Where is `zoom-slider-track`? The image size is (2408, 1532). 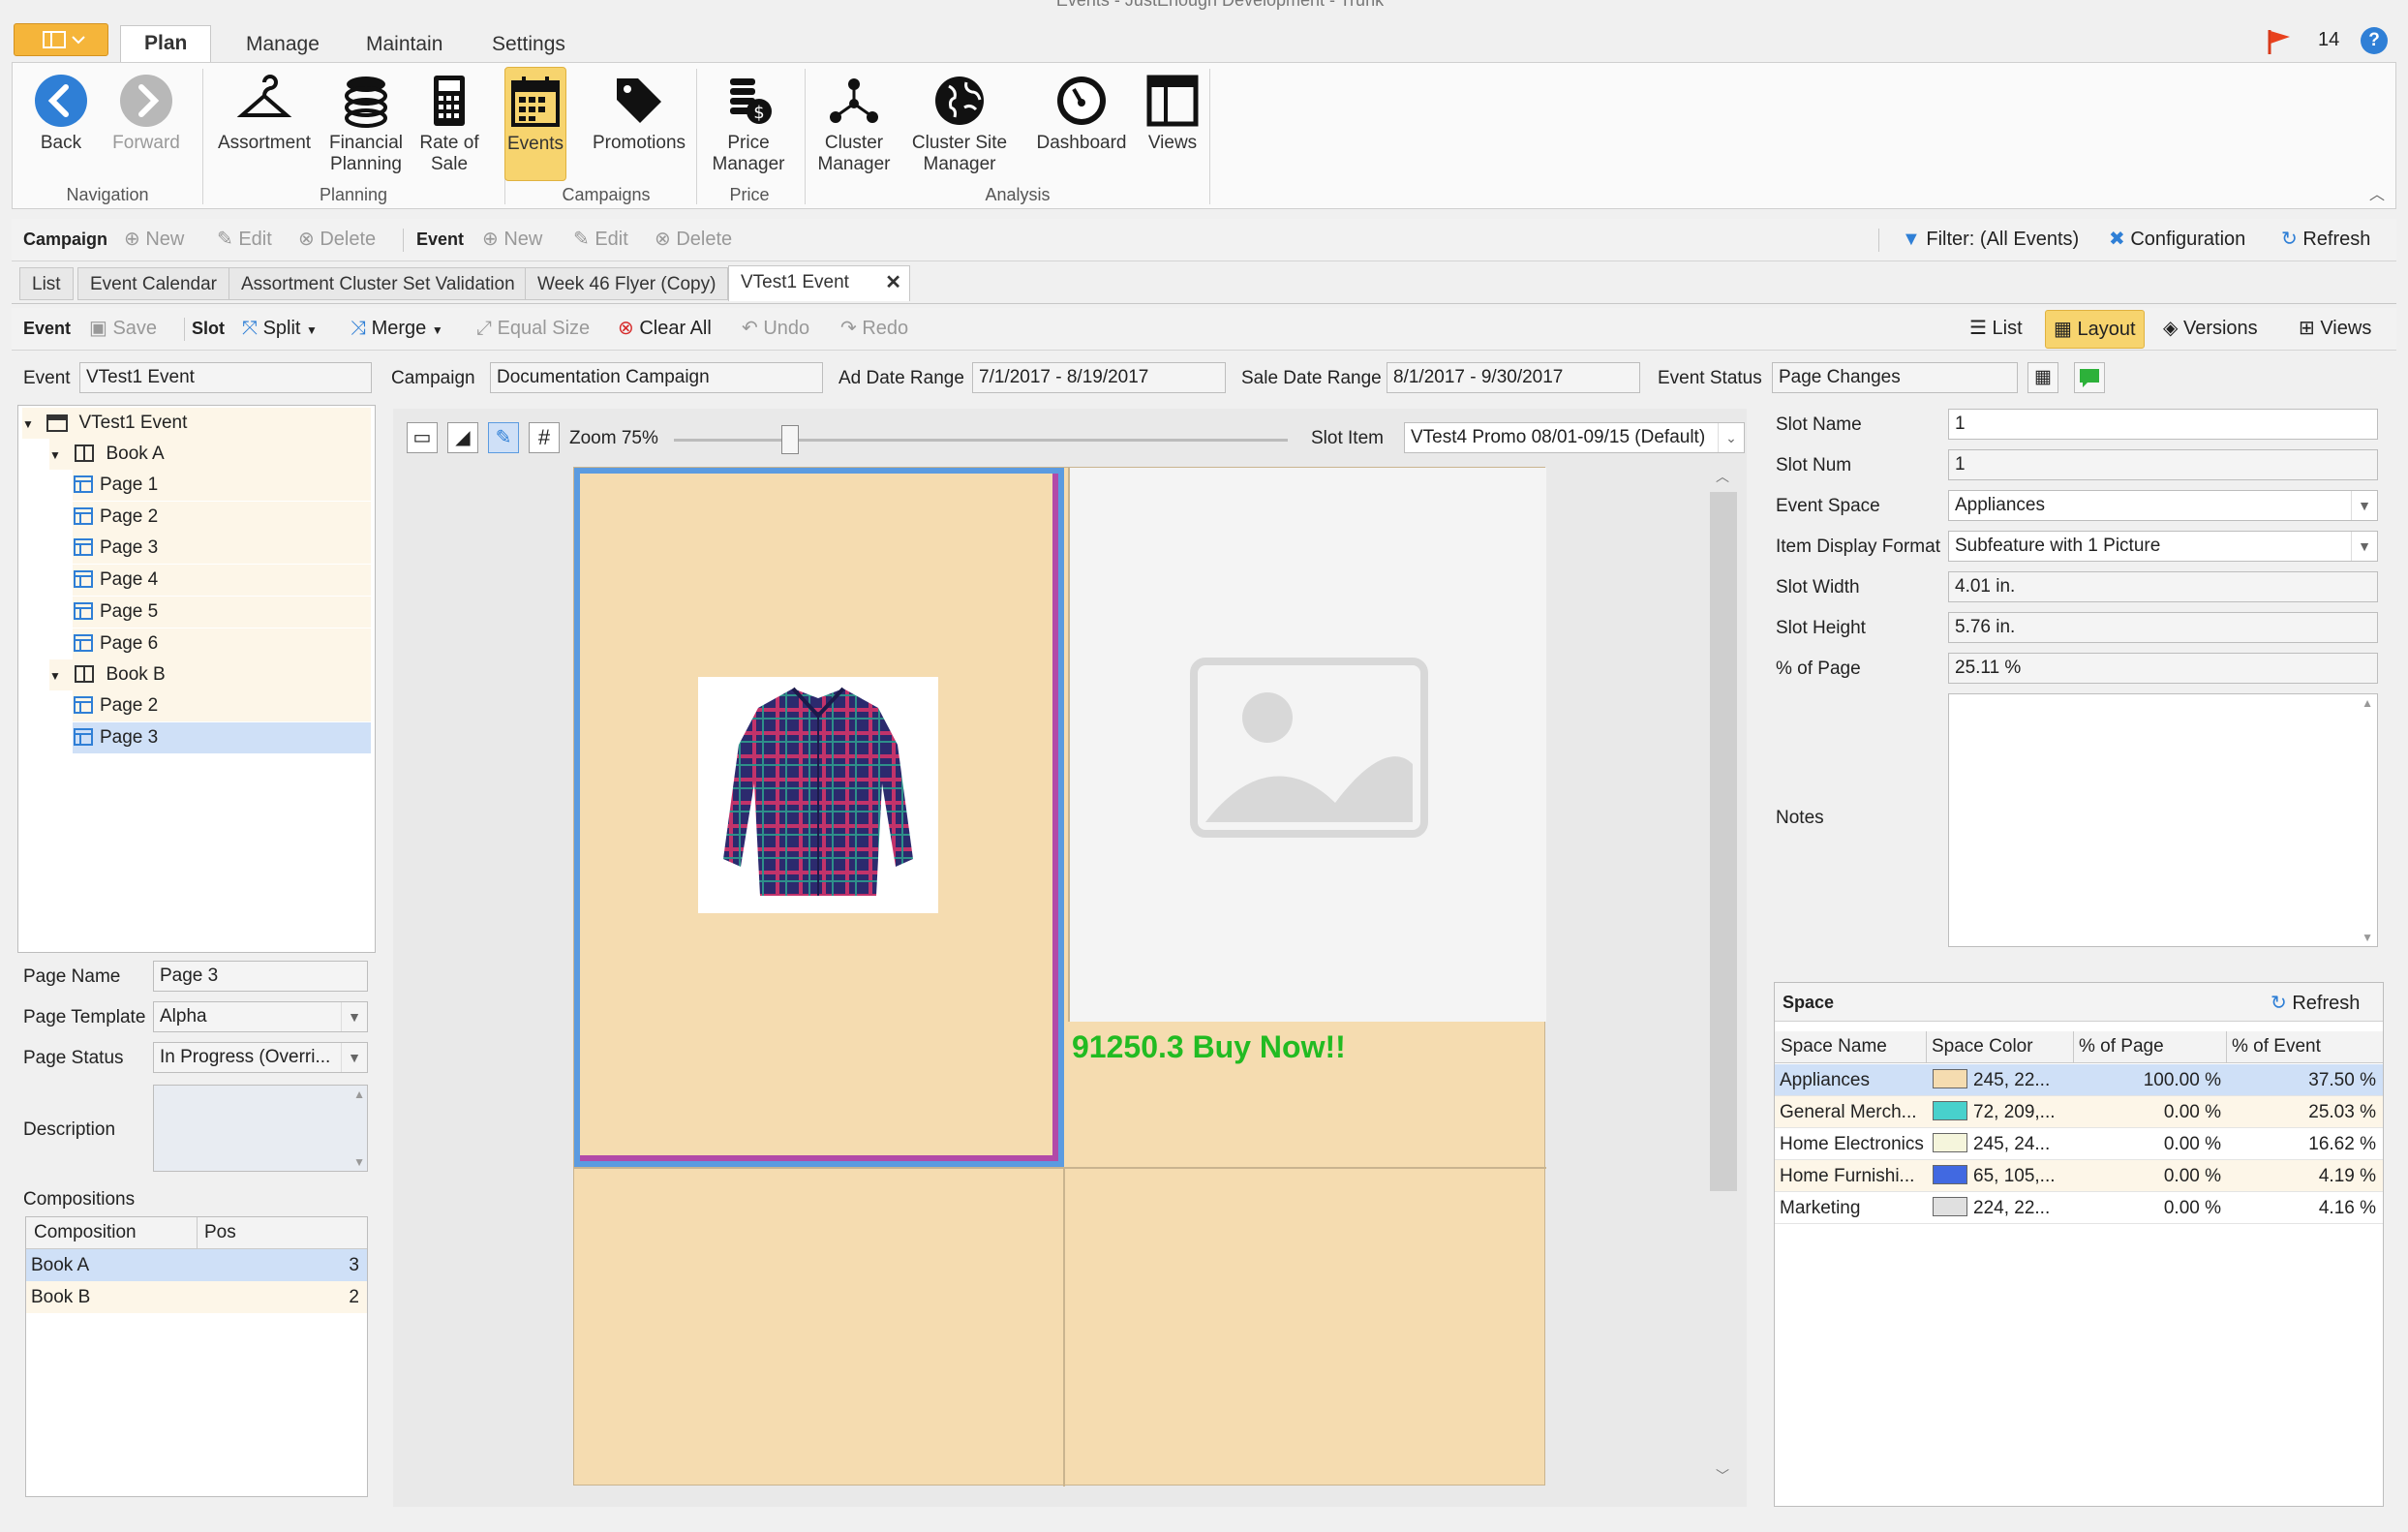 zoom-slider-track is located at coordinates (981, 439).